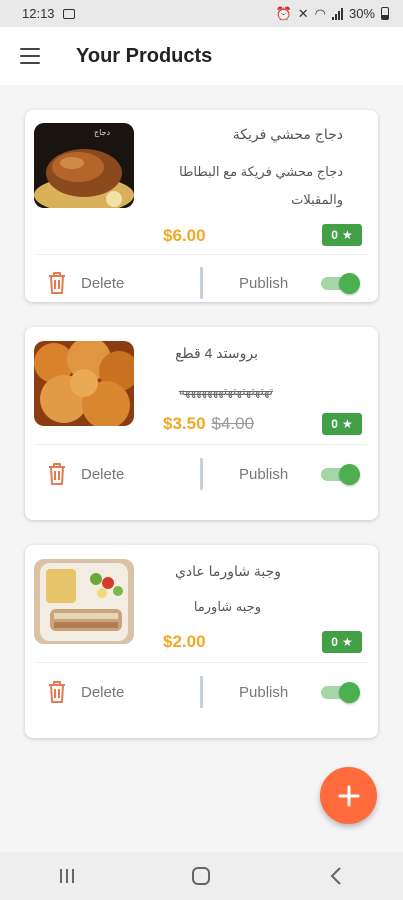 The width and height of the screenshot is (403, 900). I want to click on product-image: دجاج, so click(84, 165).